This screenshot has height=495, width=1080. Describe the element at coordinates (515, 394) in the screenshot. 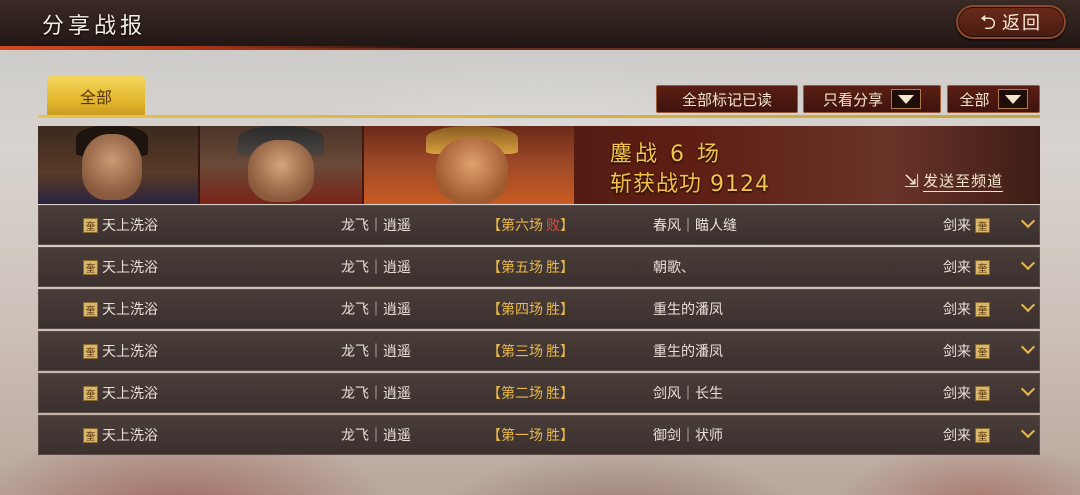

I see `round-number: 【第二场` at that location.